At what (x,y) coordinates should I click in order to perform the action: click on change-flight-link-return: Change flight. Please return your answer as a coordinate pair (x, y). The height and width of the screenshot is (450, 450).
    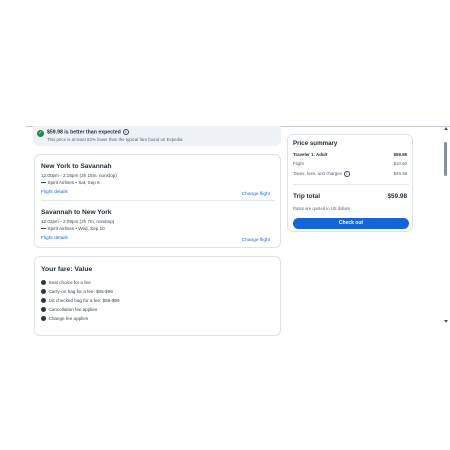
    Looking at the image, I should click on (256, 240).